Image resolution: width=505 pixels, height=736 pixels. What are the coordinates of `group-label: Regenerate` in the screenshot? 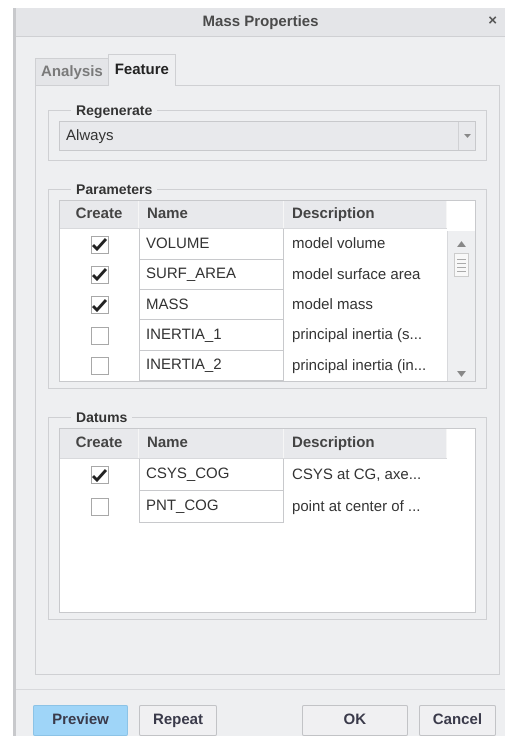 It's located at (114, 110).